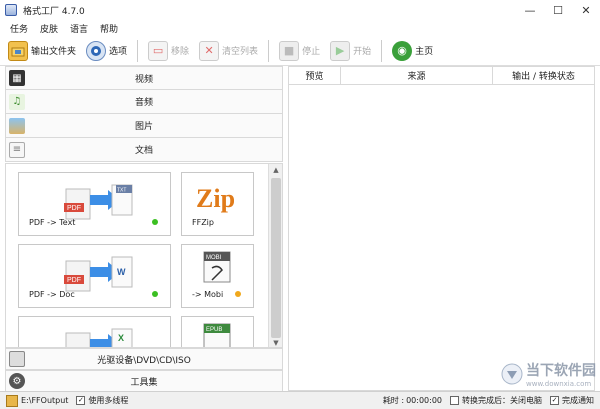 Image resolution: width=600 pixels, height=409 pixels. I want to click on clear-list-button: ✕ 清空列表, so click(228, 51).